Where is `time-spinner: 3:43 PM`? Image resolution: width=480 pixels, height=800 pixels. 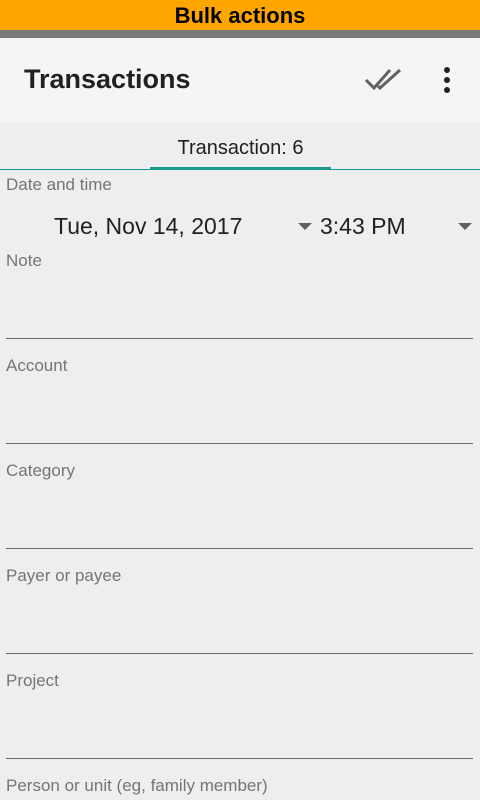 time-spinner: 3:43 PM is located at coordinates (396, 226).